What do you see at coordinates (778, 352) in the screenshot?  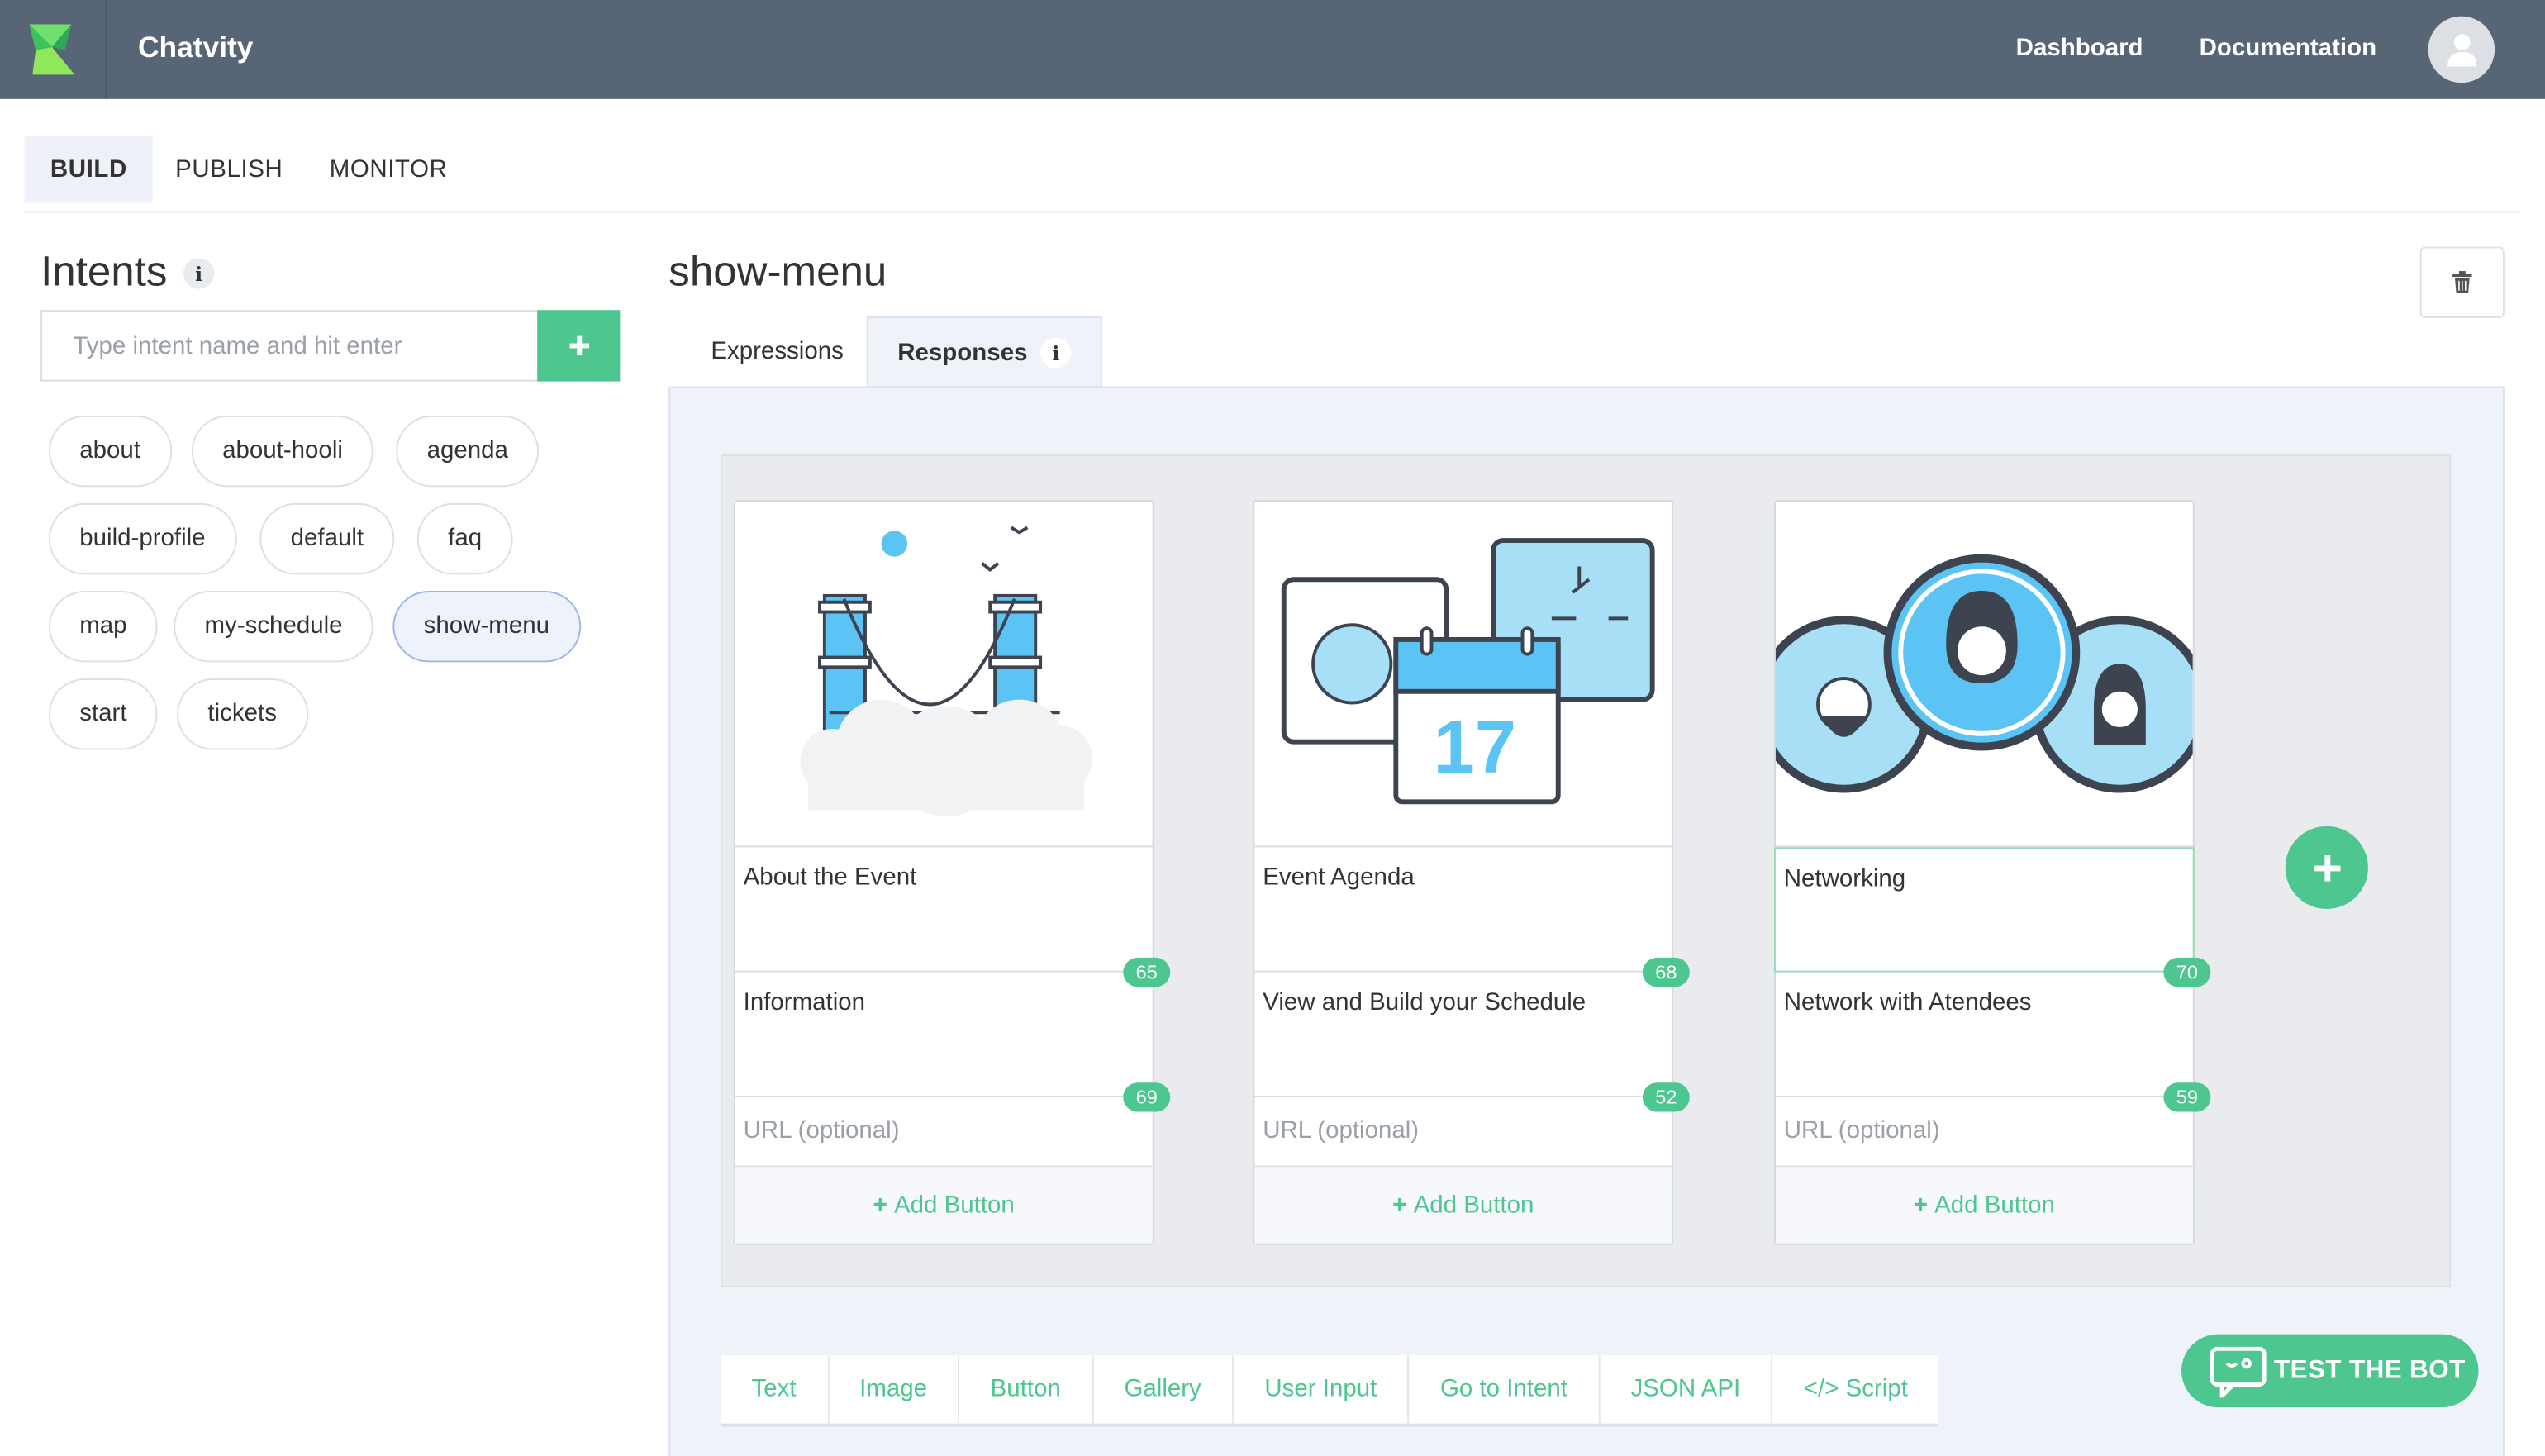 I see `tab-expressions: Expressions` at bounding box center [778, 352].